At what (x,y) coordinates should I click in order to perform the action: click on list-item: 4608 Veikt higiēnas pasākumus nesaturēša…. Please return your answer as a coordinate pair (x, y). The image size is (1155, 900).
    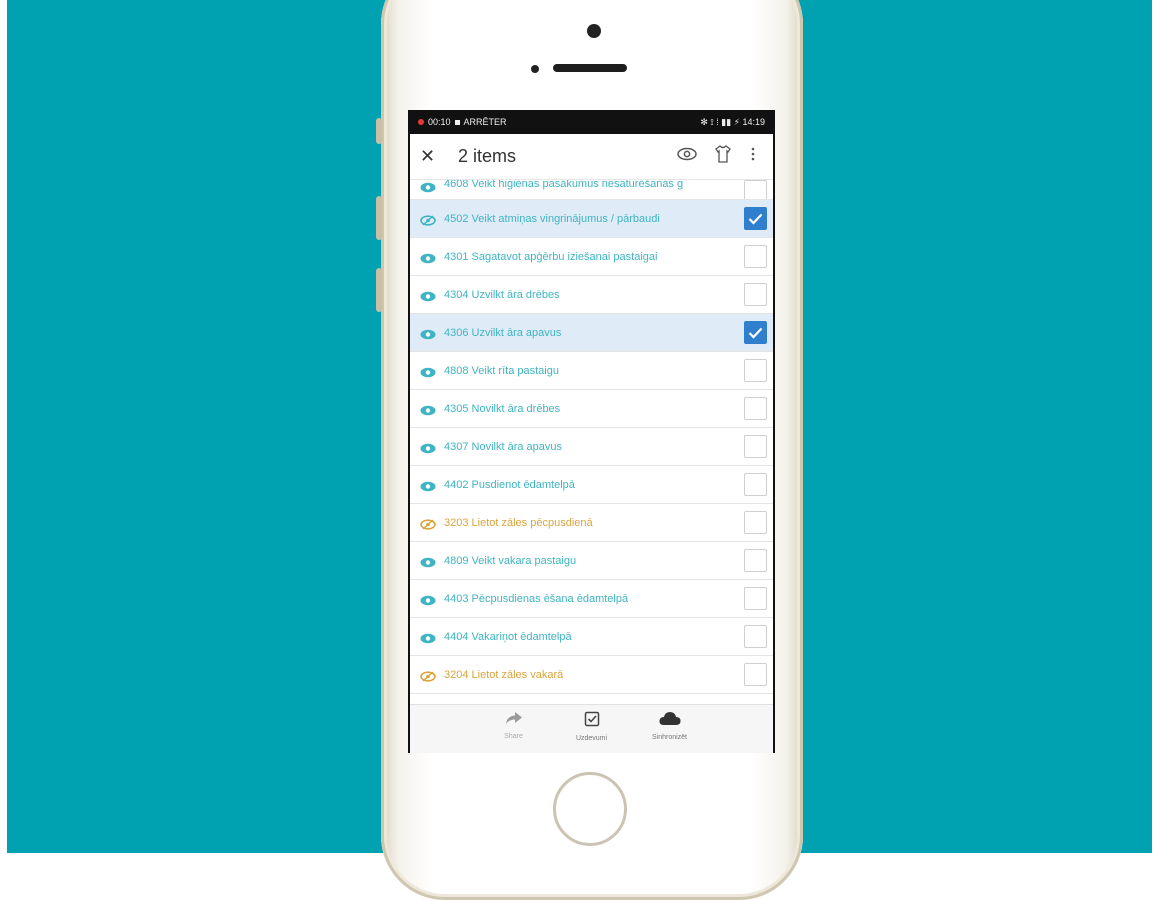
    Looking at the image, I should click on (591, 190).